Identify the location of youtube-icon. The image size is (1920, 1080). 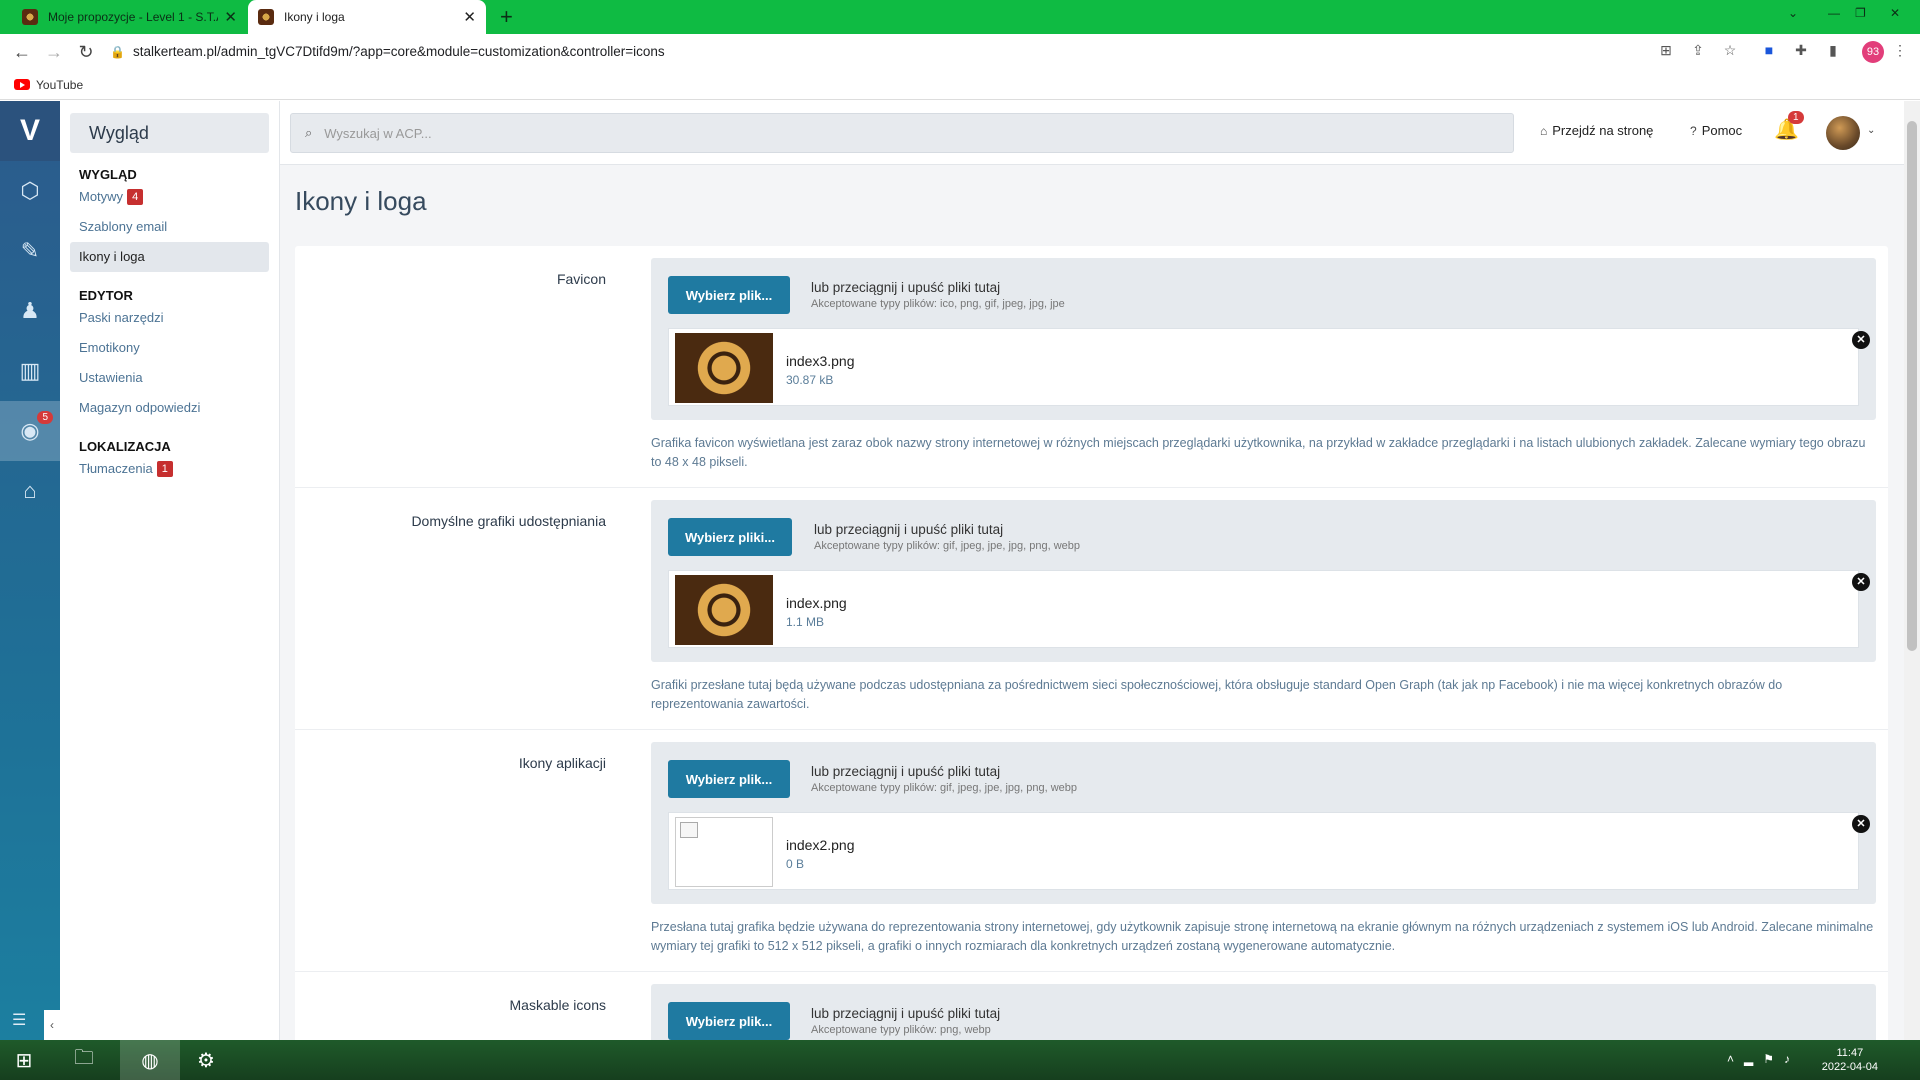
(22, 84).